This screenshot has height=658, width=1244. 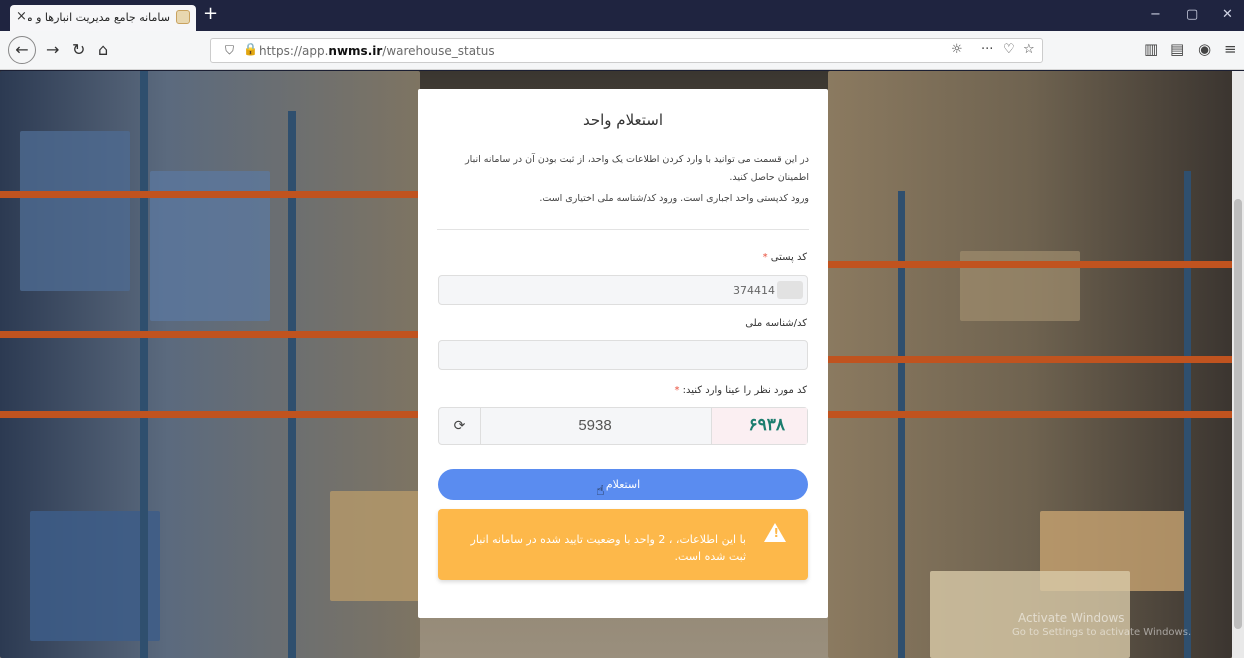 I want to click on captcha-group: ۶۹۳۸ 5938 ⟳, so click(x=623, y=426).